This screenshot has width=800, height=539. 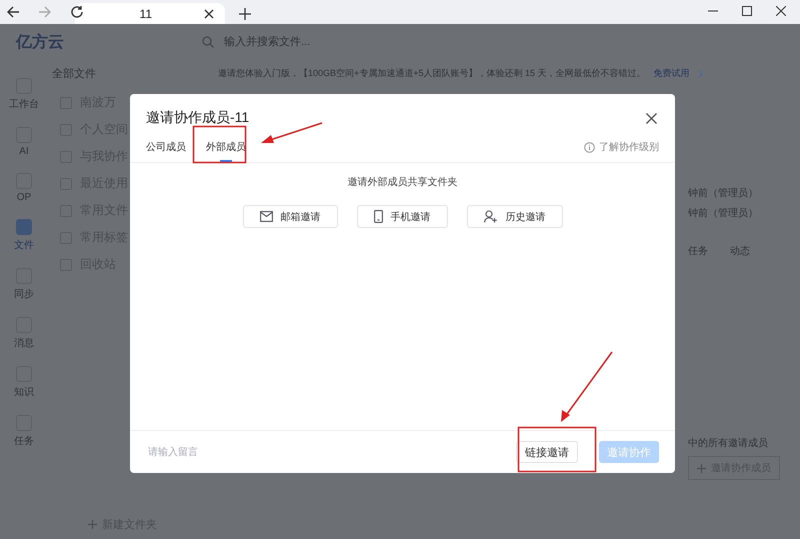 What do you see at coordinates (24, 235) in the screenshot?
I see `nav-item: 文件` at bounding box center [24, 235].